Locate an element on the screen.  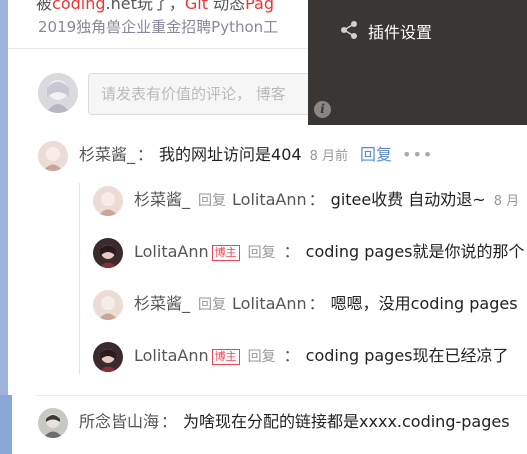
reply-time: 8 月 is located at coordinates (506, 201).